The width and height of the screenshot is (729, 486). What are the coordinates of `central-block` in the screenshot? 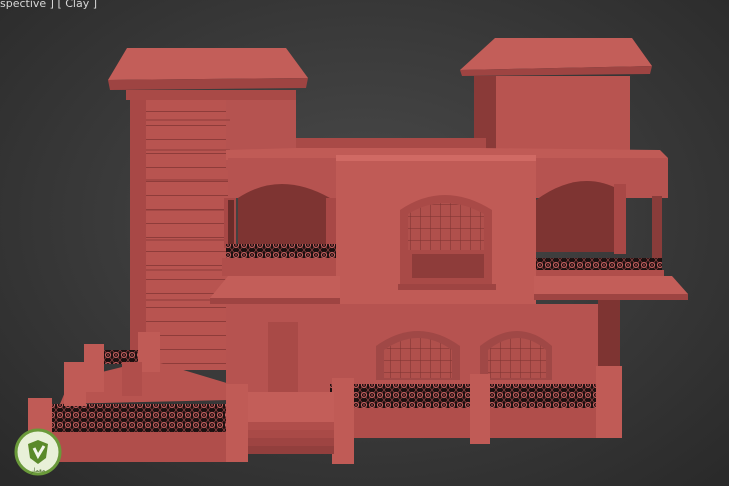 It's located at (436, 231).